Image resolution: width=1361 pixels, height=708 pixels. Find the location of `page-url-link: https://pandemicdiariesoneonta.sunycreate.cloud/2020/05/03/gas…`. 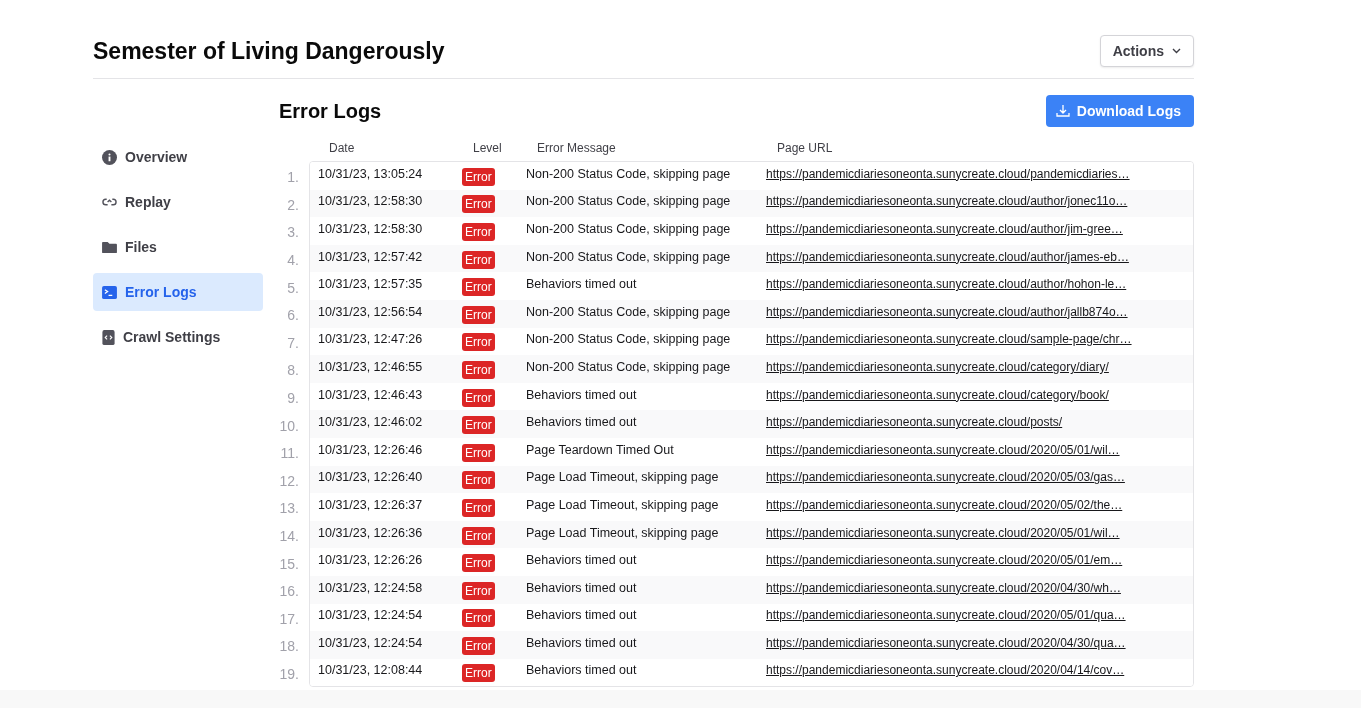

page-url-link: https://pandemicdiariesoneonta.sunycreate.cloud/2020/05/03/gas… is located at coordinates (979, 477).